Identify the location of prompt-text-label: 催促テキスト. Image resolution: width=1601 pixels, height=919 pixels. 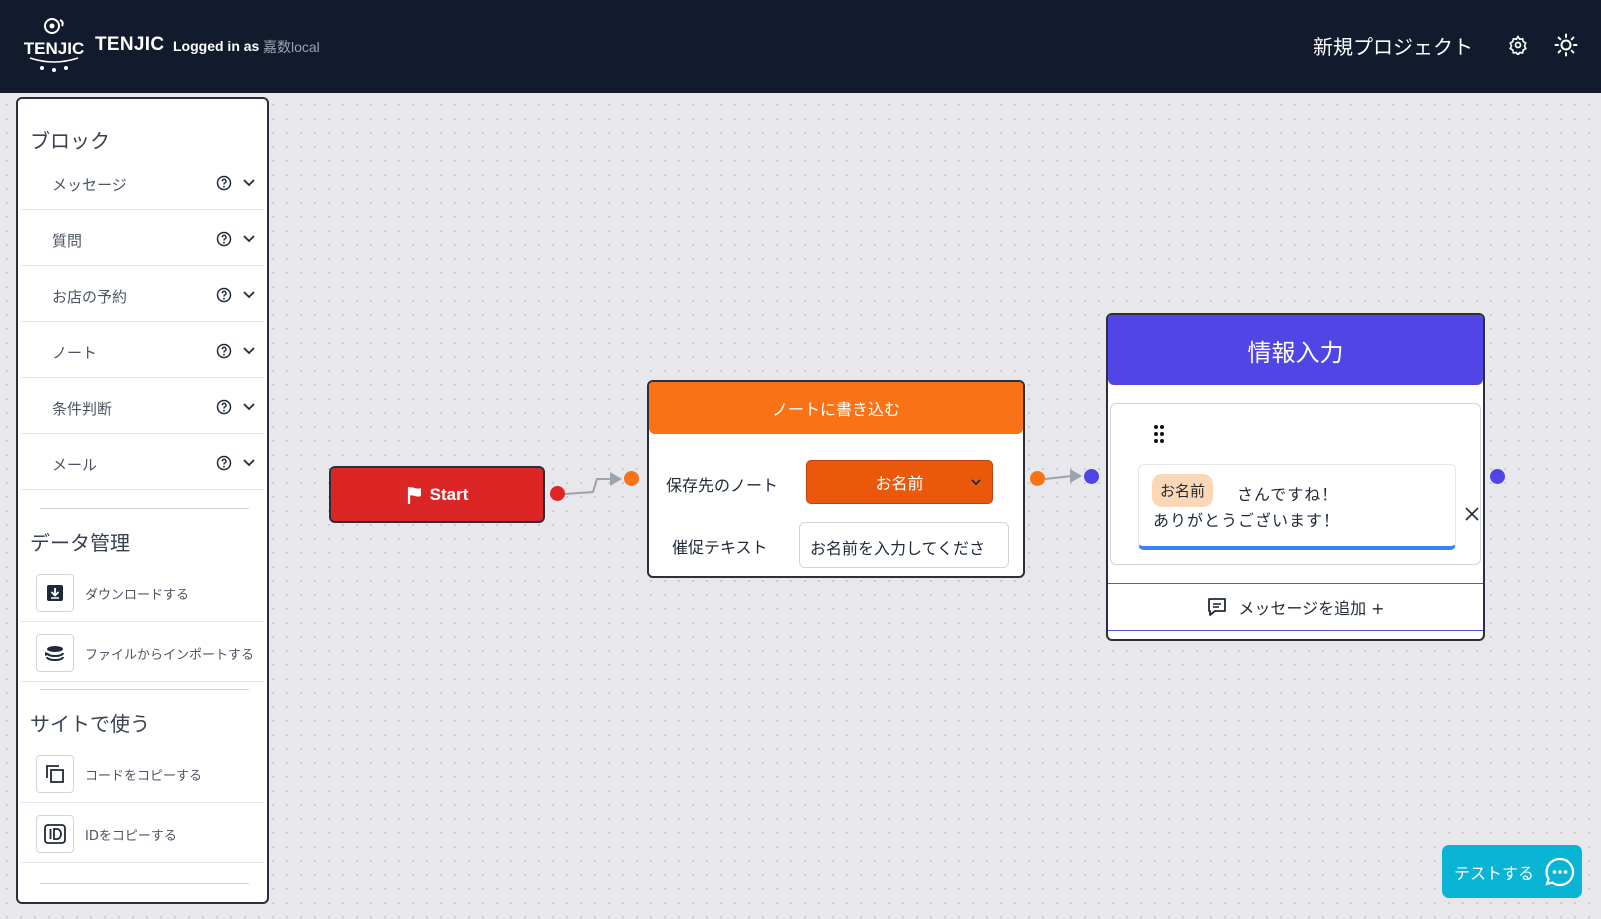
(720, 547).